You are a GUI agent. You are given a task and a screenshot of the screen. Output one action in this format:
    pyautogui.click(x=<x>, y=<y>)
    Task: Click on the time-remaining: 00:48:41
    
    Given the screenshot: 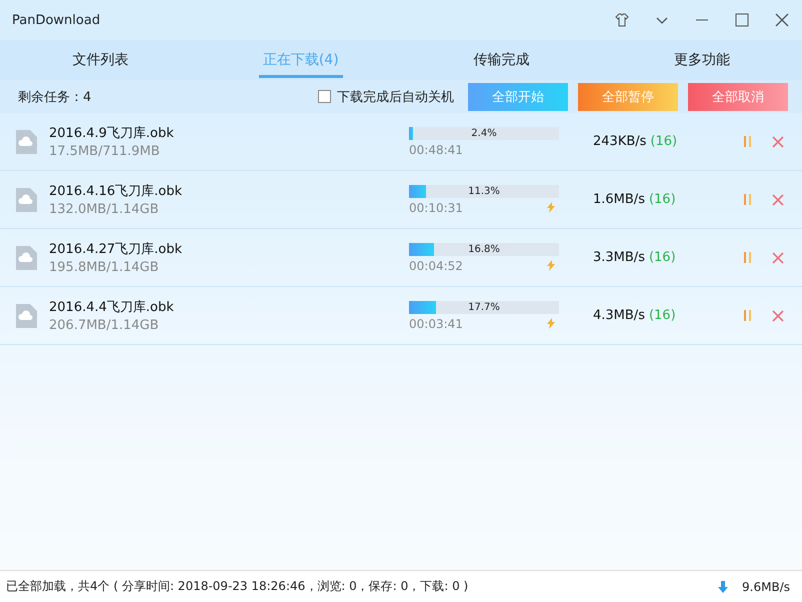 What is the action you would take?
    pyautogui.click(x=436, y=149)
    